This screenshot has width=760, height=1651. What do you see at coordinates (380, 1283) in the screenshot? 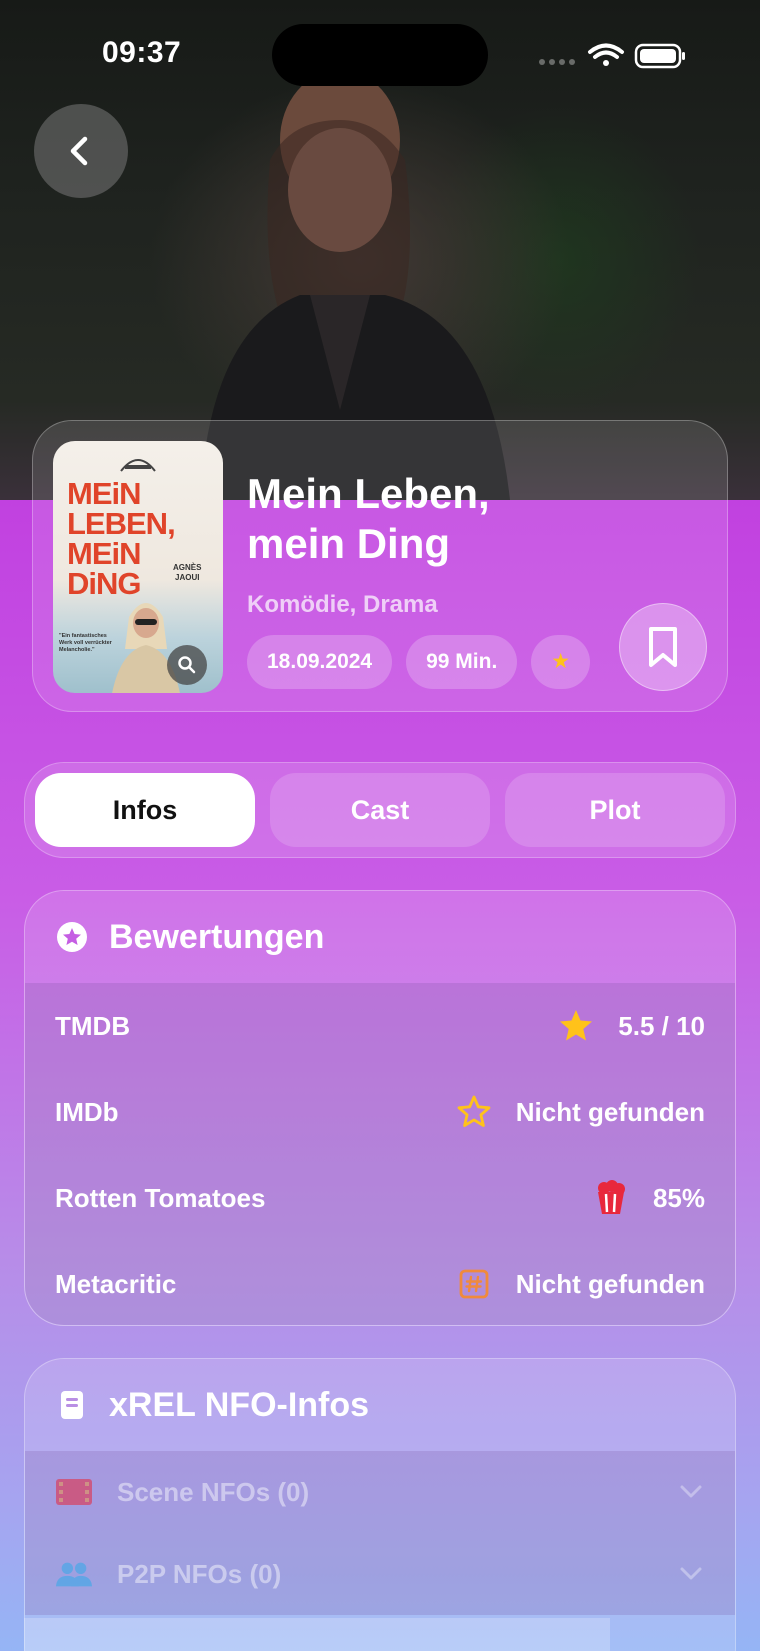
I see `rating-row-metacritic: Metacritic Nicht gefunden` at bounding box center [380, 1283].